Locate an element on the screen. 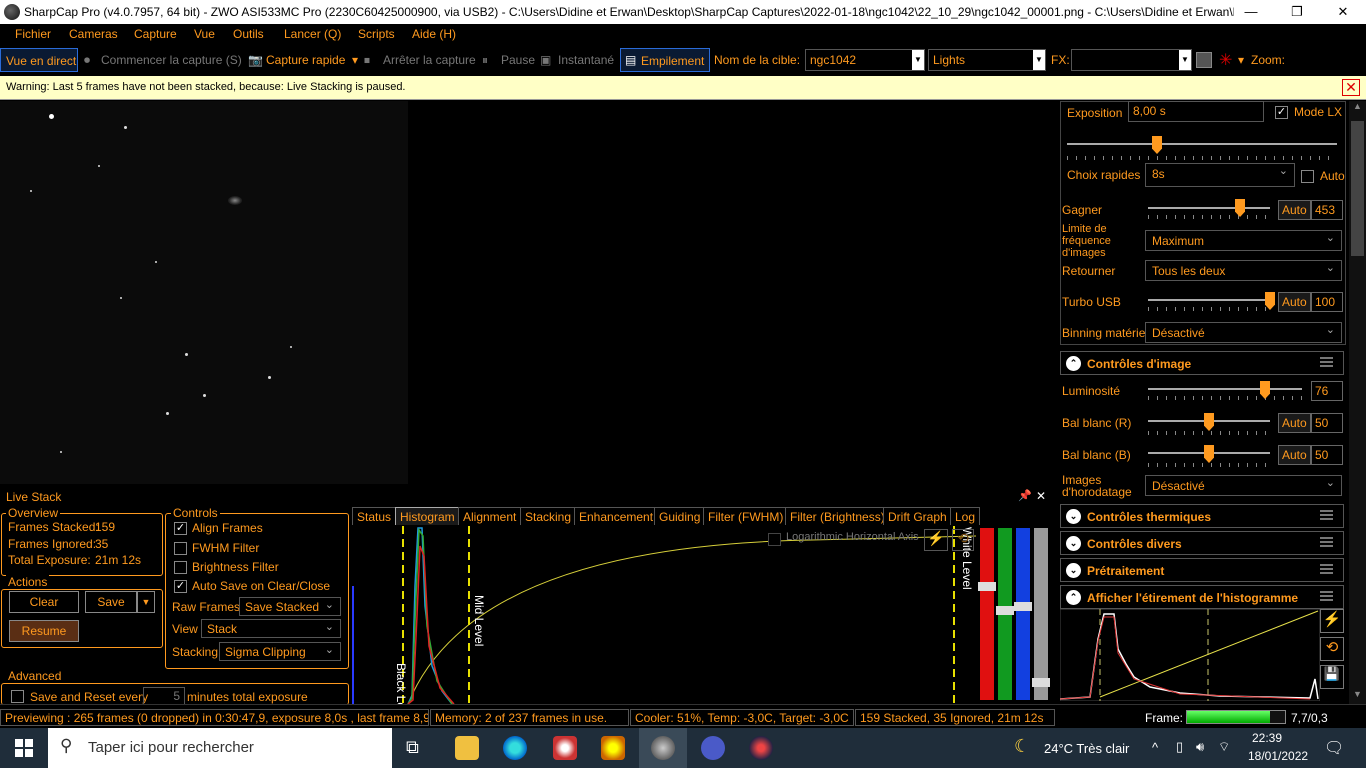 The image size is (1366, 768). green-level-handle is located at coordinates (1005, 610).